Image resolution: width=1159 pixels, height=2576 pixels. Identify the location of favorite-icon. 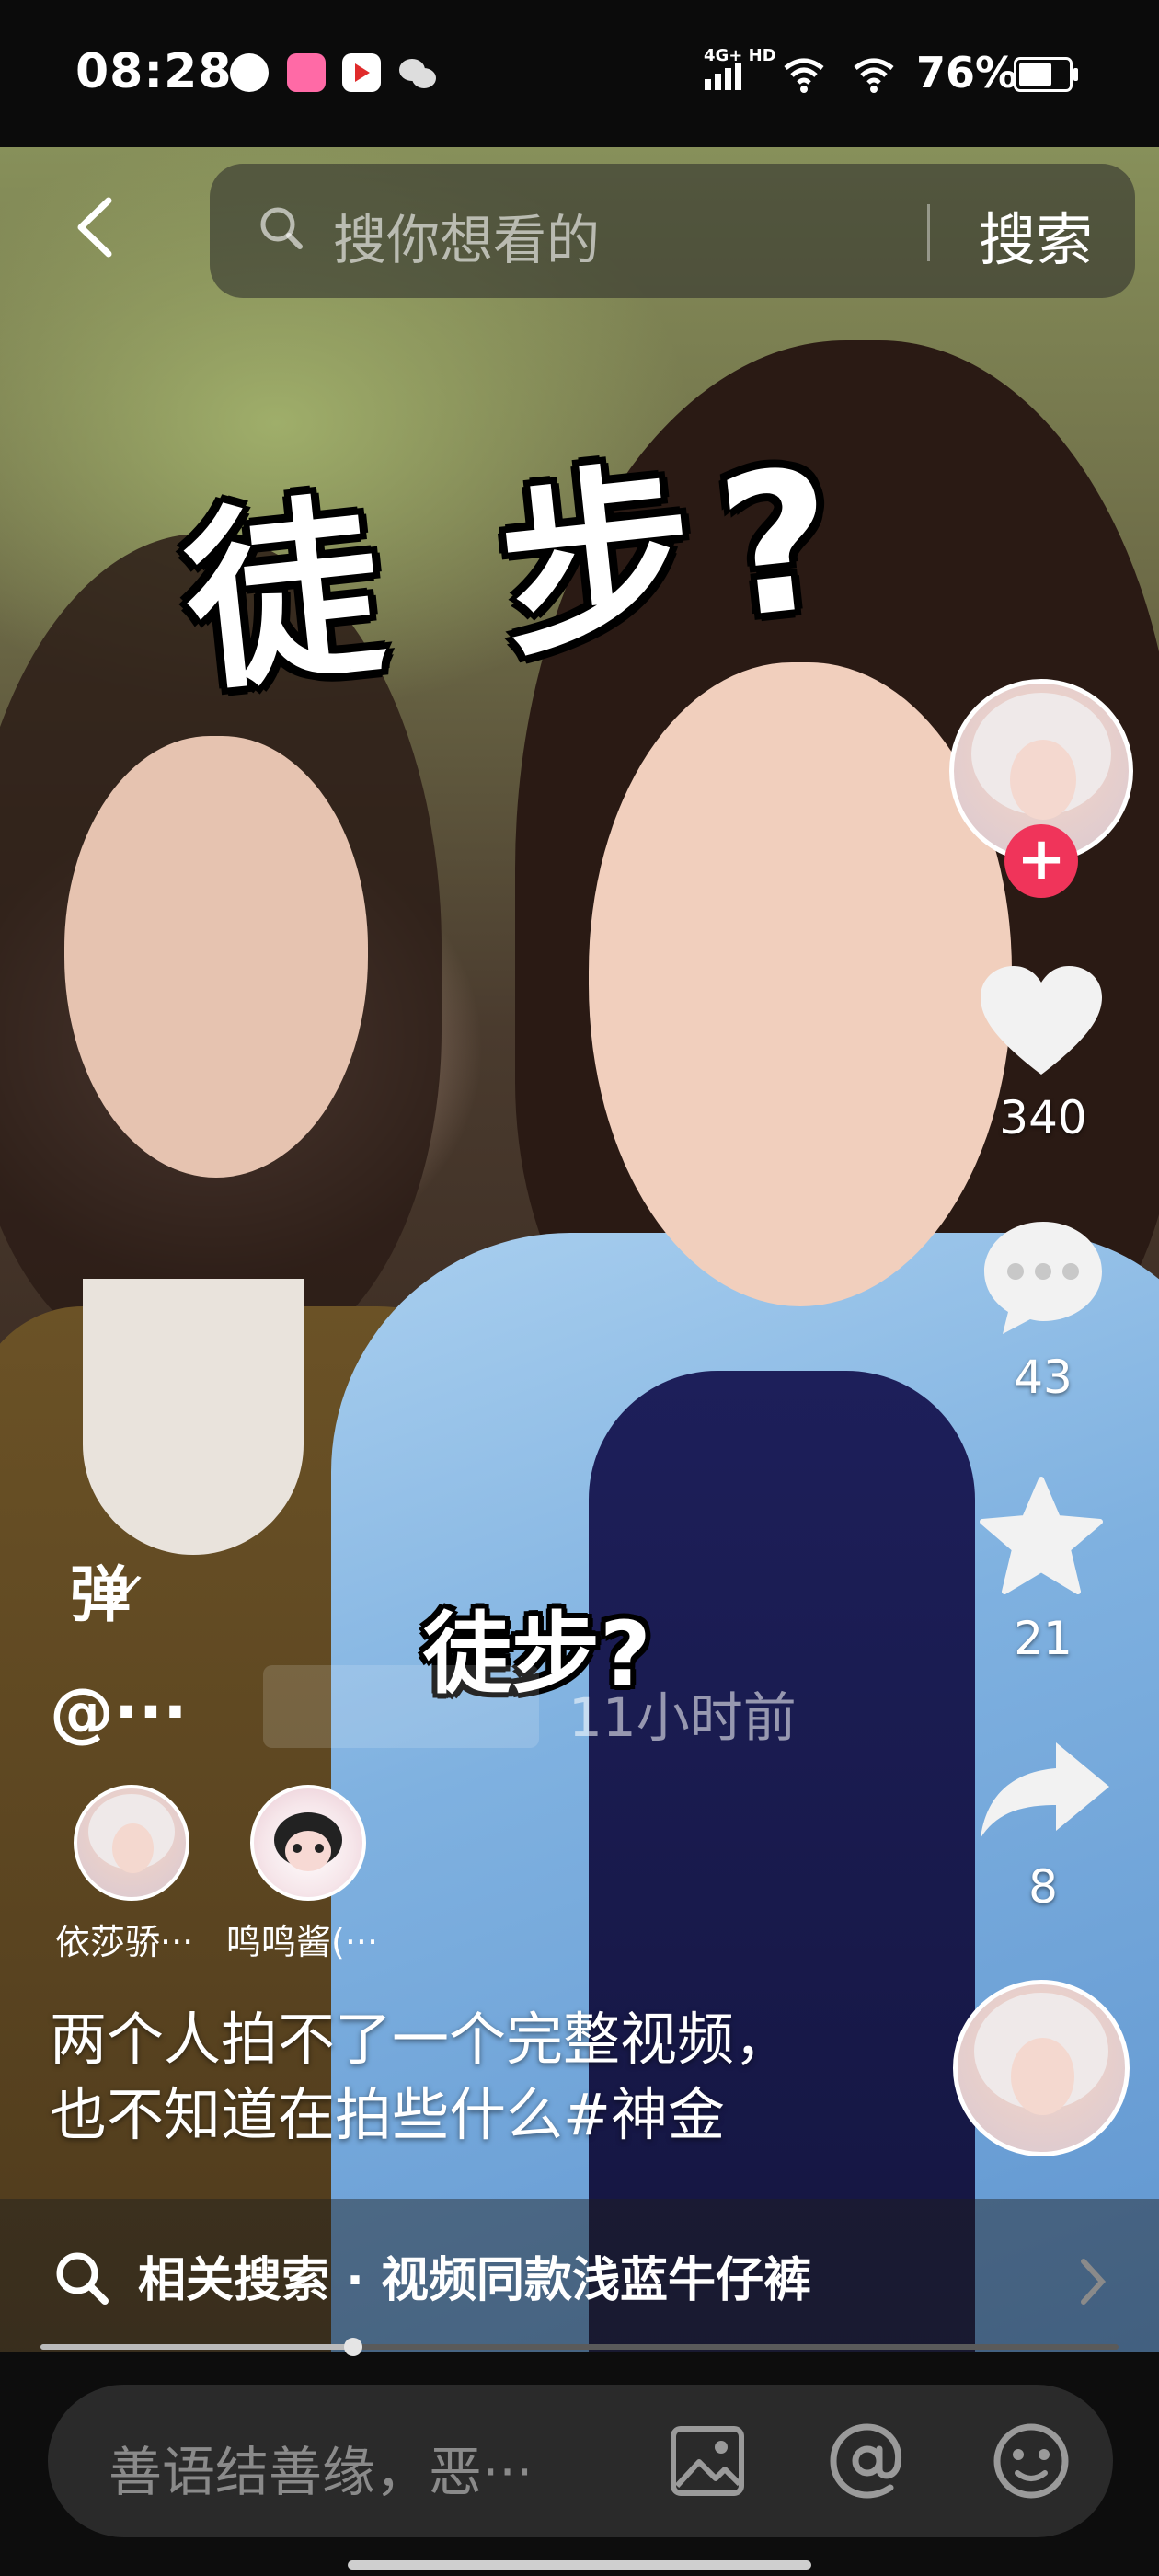
(1041, 1537).